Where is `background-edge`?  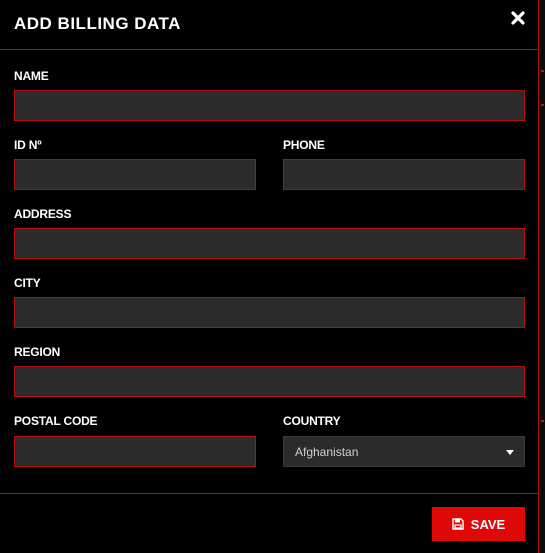
background-edge is located at coordinates (542, 276).